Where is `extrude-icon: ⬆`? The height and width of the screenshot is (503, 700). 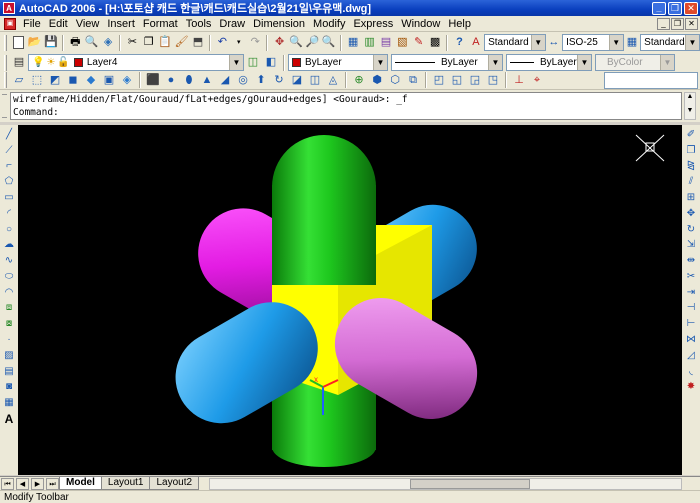 extrude-icon: ⬆ is located at coordinates (261, 80).